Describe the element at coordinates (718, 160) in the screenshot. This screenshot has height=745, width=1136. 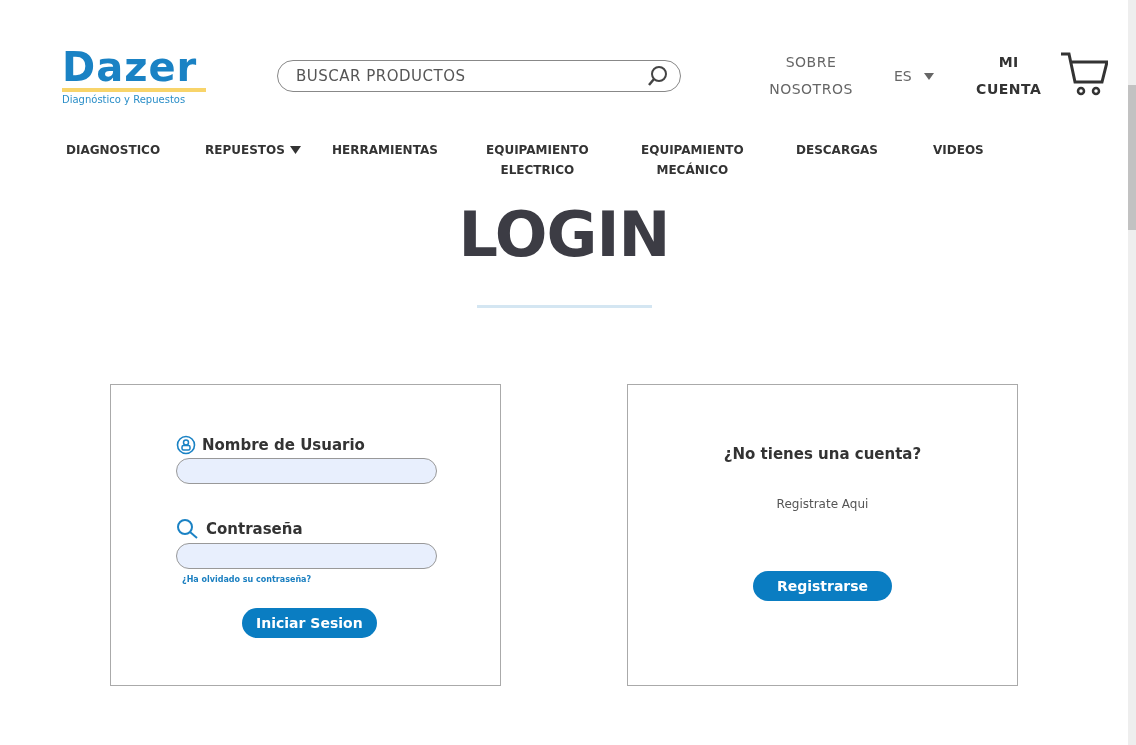
I see `nav-link: EQUIPAMIENTO MECÁNICO` at that location.